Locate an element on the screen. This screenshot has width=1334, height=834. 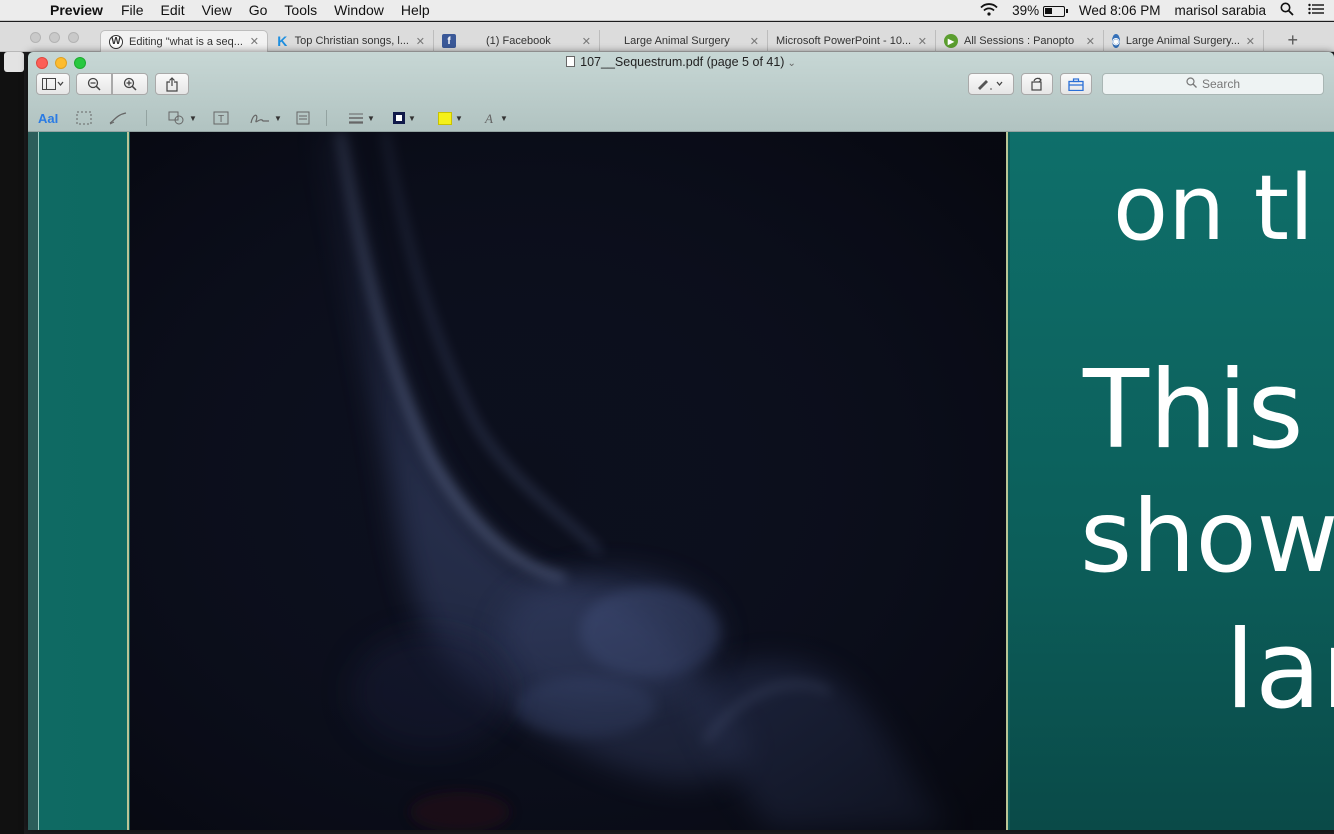
wifi-icon is located at coordinates (989, 10).